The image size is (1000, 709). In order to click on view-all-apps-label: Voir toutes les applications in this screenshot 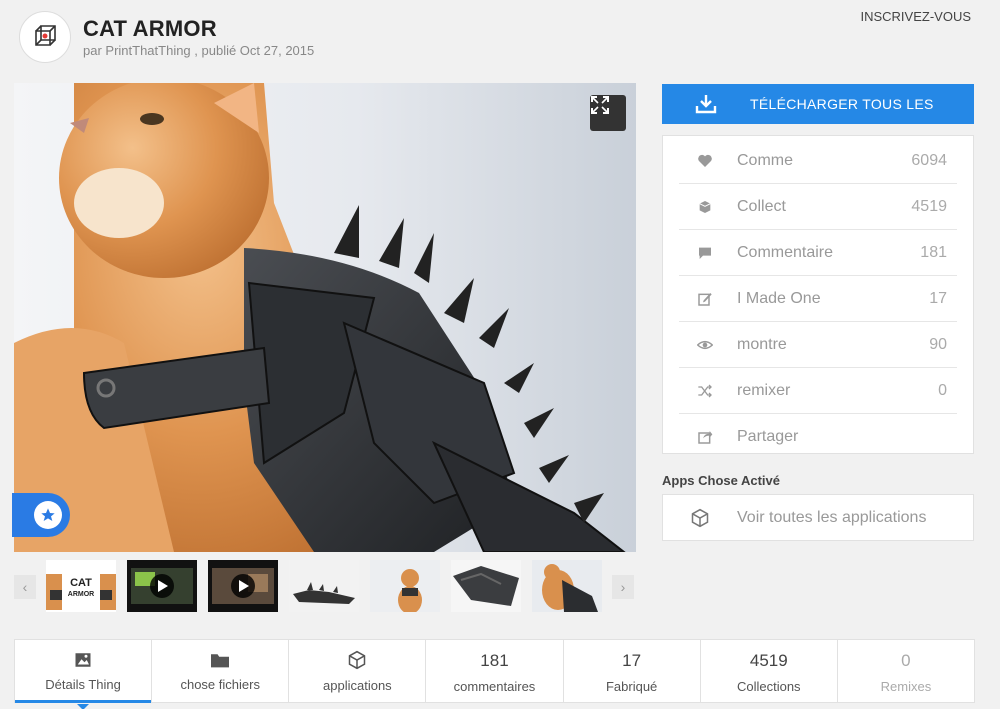, I will do `click(832, 517)`.